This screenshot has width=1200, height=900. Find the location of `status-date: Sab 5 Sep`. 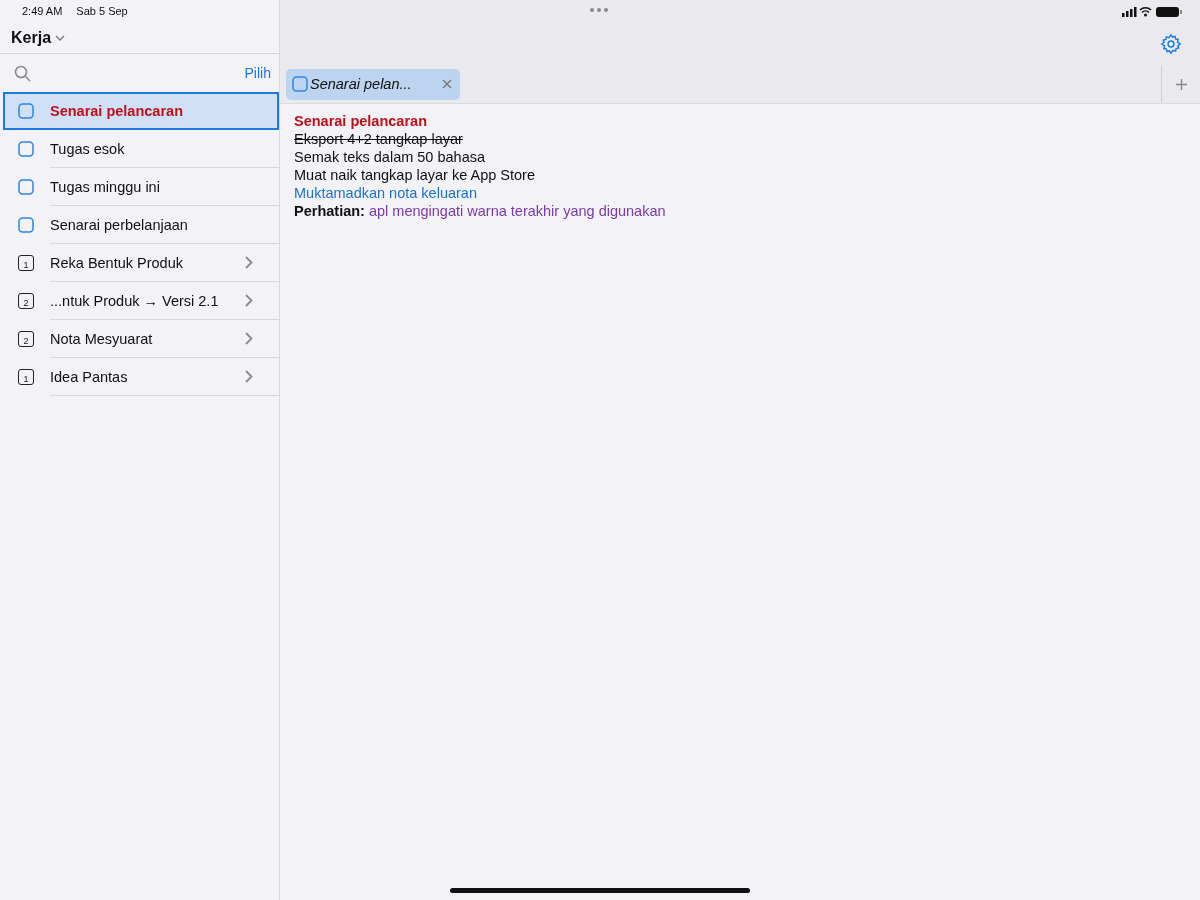

status-date: Sab 5 Sep is located at coordinates (102, 11).